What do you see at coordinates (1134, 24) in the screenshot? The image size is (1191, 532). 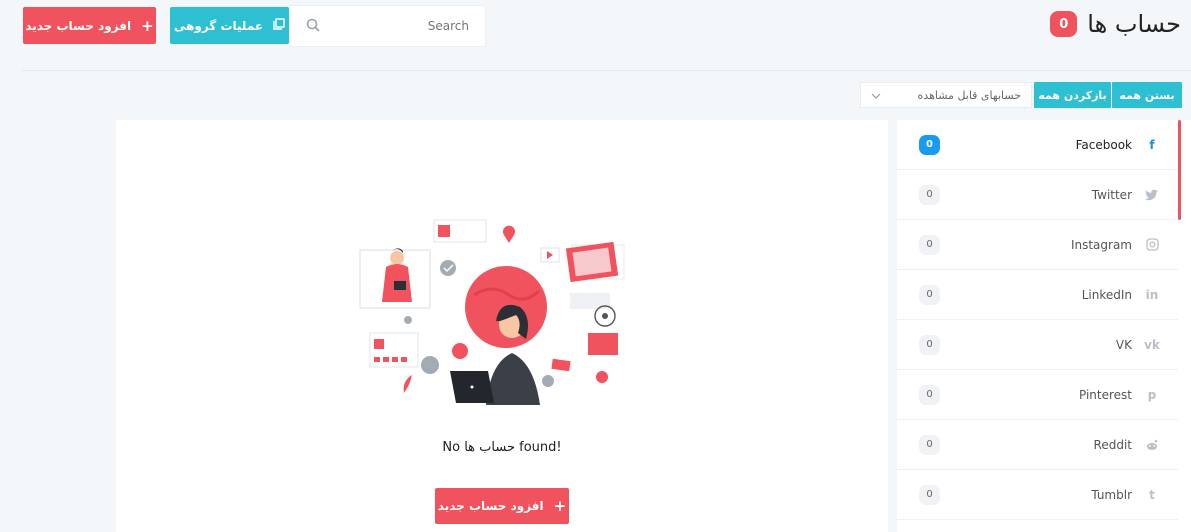 I see `page-title-text: حساب ها` at bounding box center [1134, 24].